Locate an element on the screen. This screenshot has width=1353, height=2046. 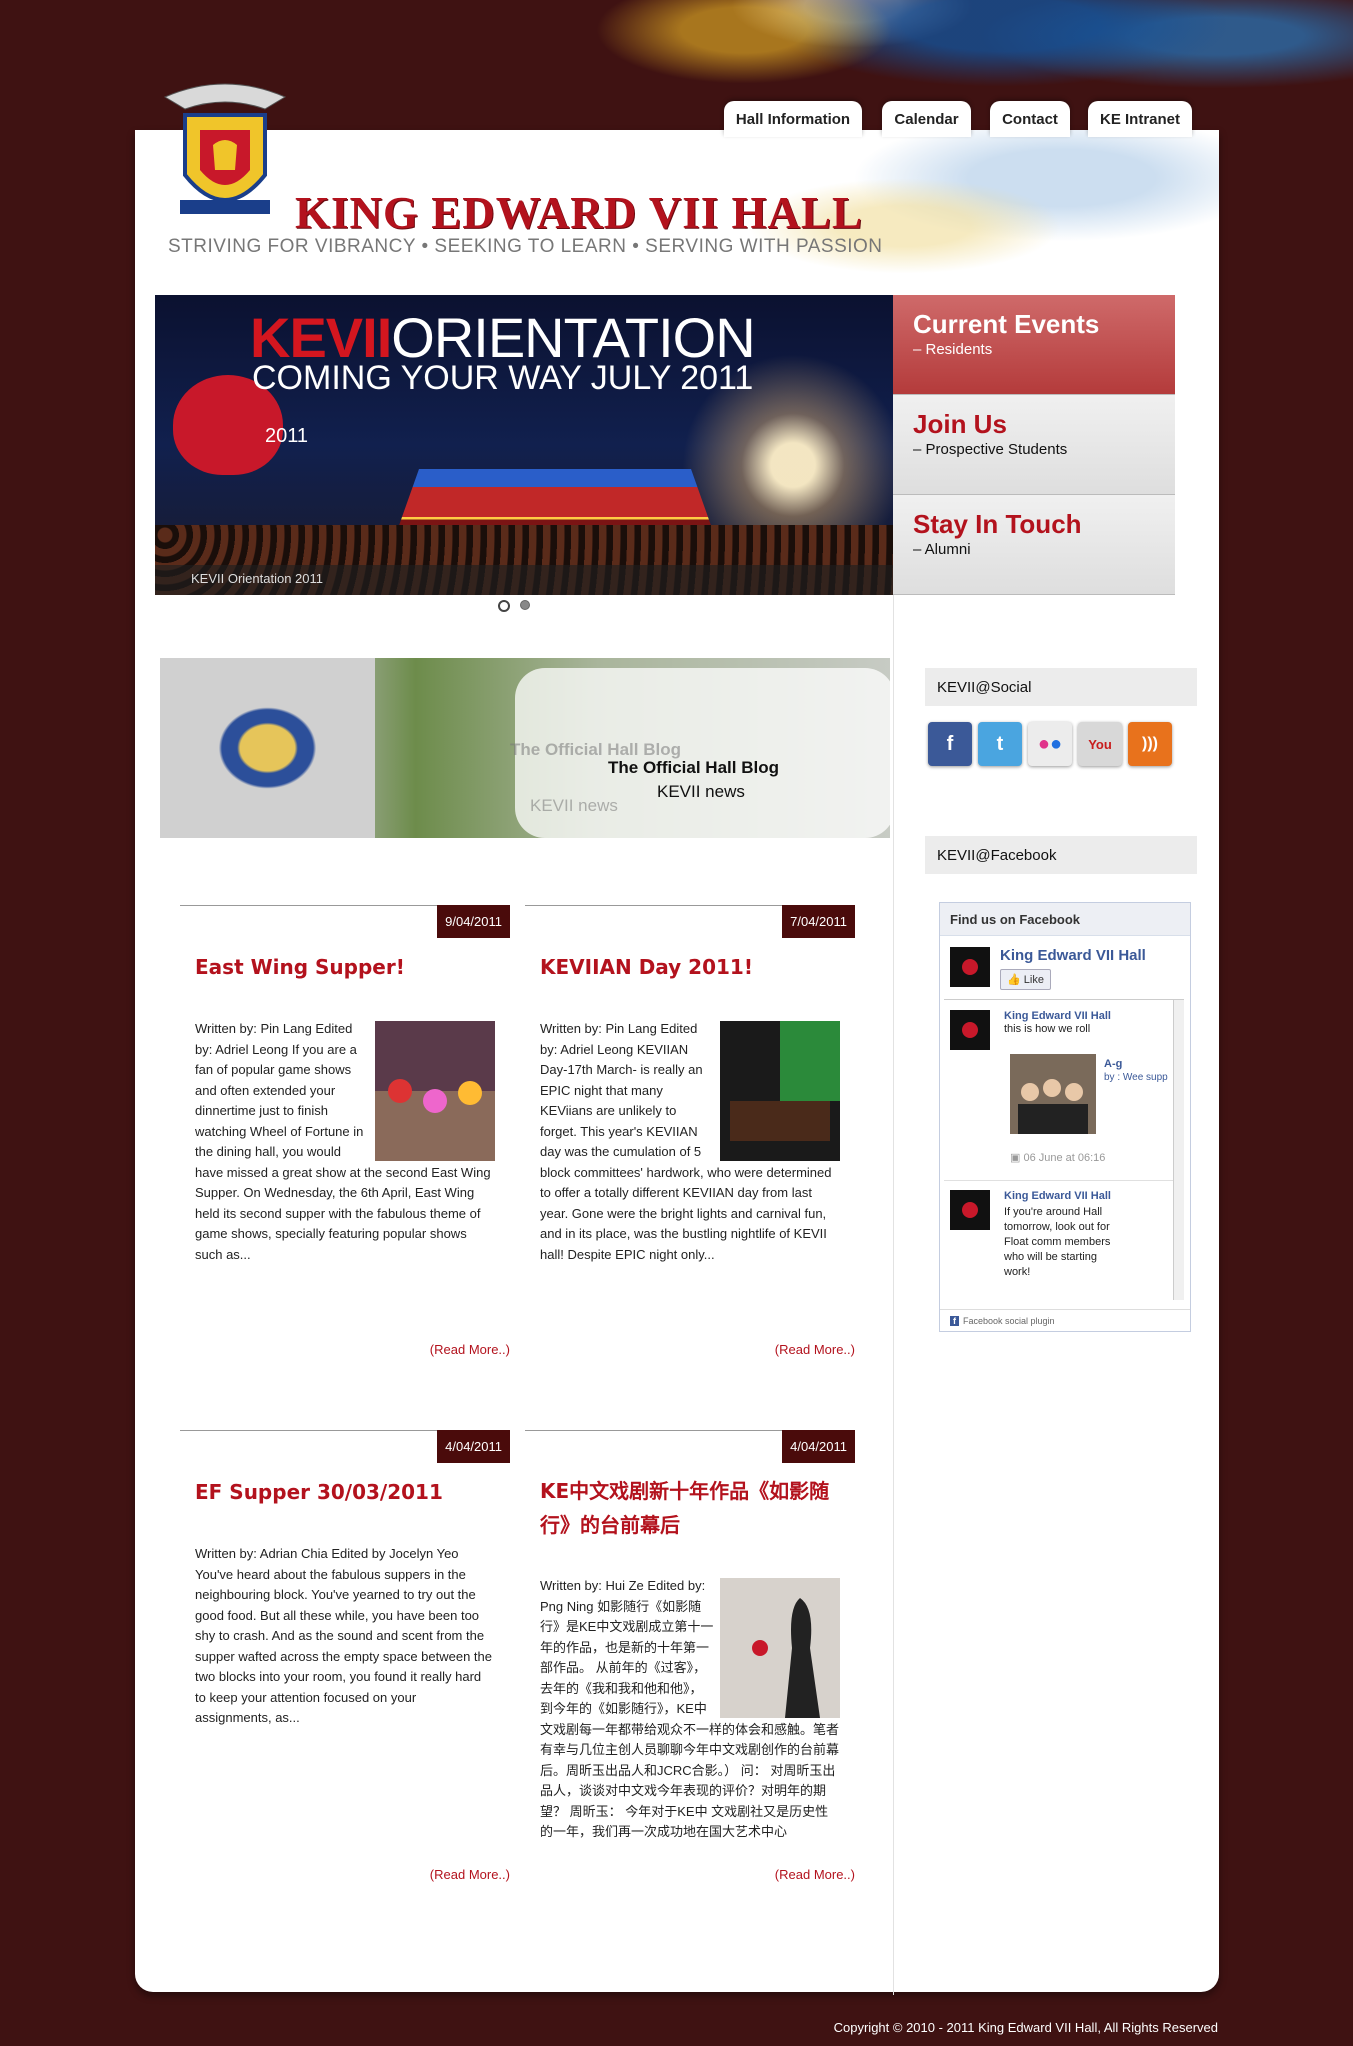
post-title: KEVIIAN Day 2011! is located at coordinates (646, 967).